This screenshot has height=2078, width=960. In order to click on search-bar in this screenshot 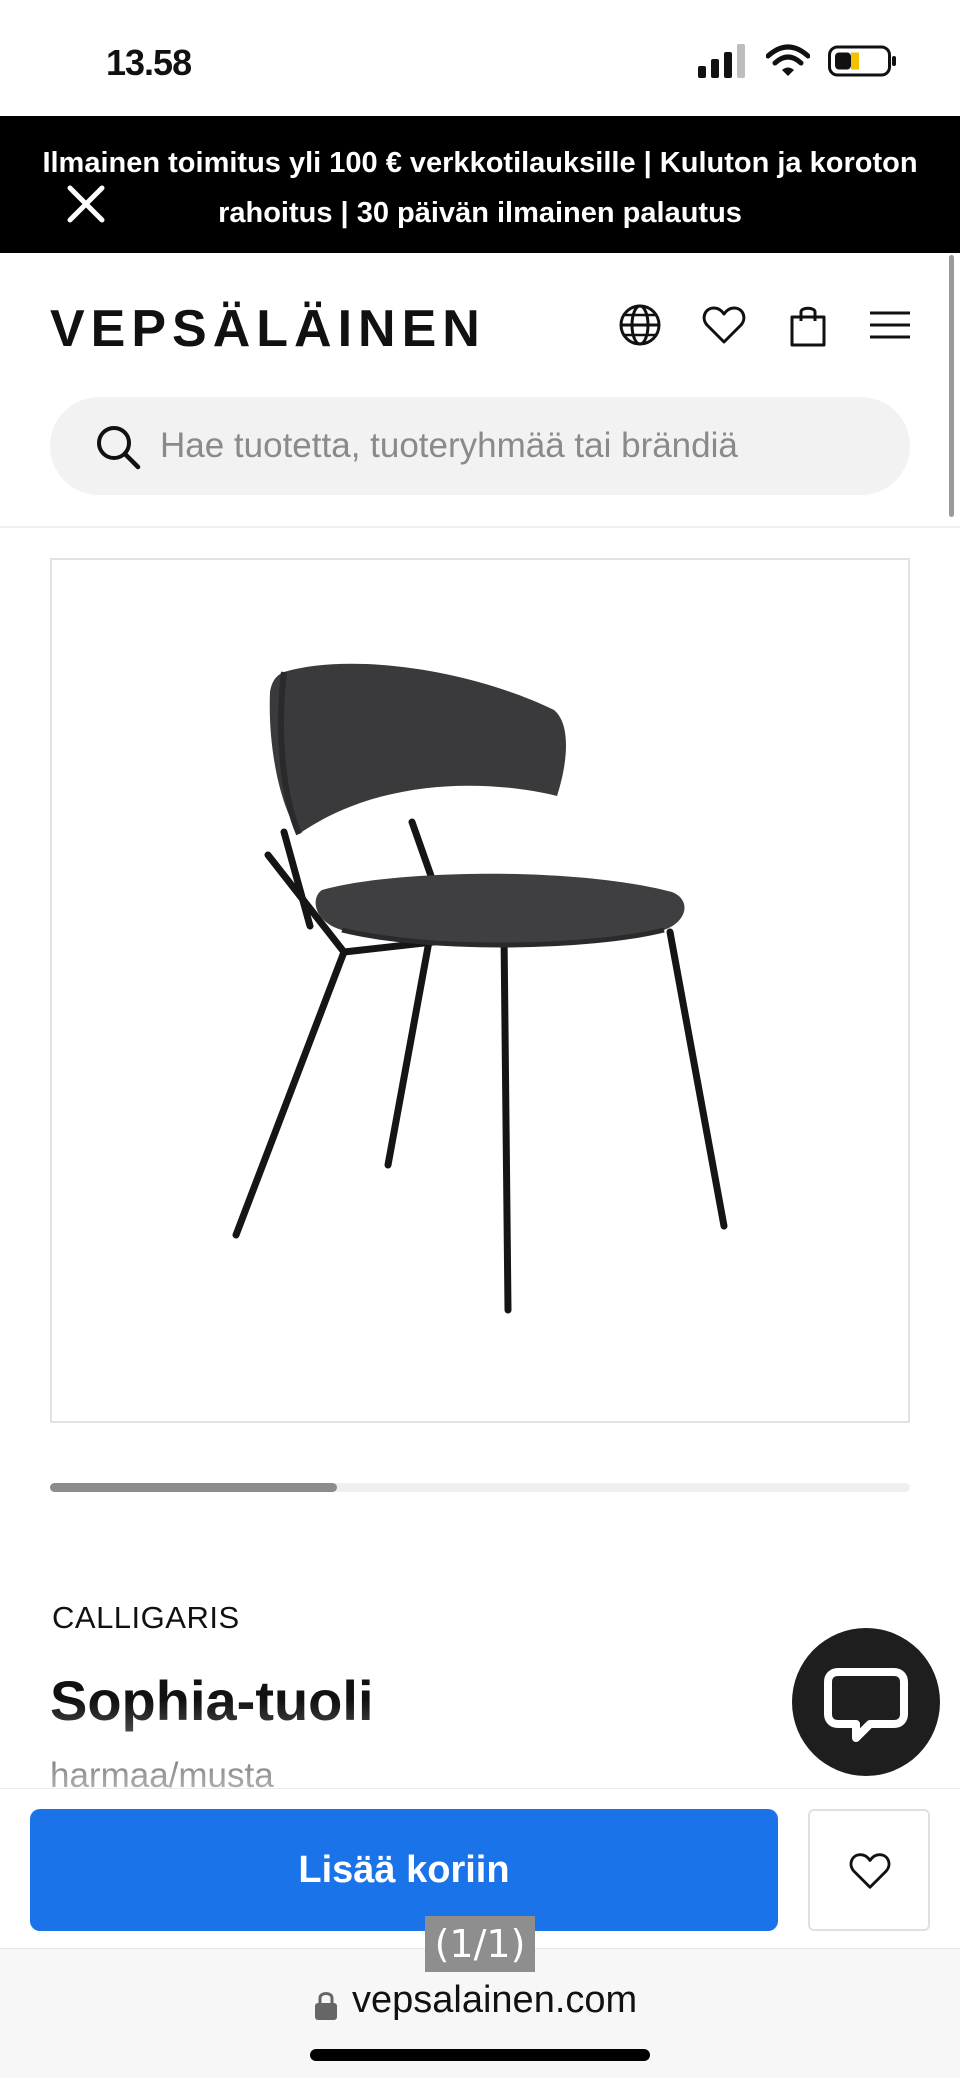, I will do `click(480, 446)`.